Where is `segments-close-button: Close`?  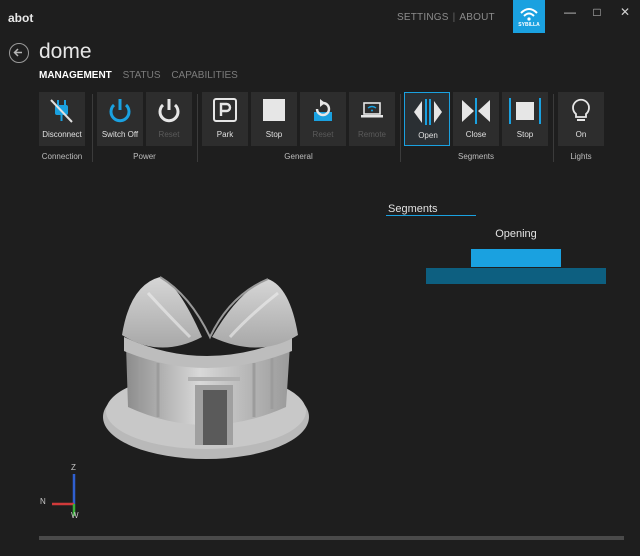
segments-close-button: Close is located at coordinates (476, 119).